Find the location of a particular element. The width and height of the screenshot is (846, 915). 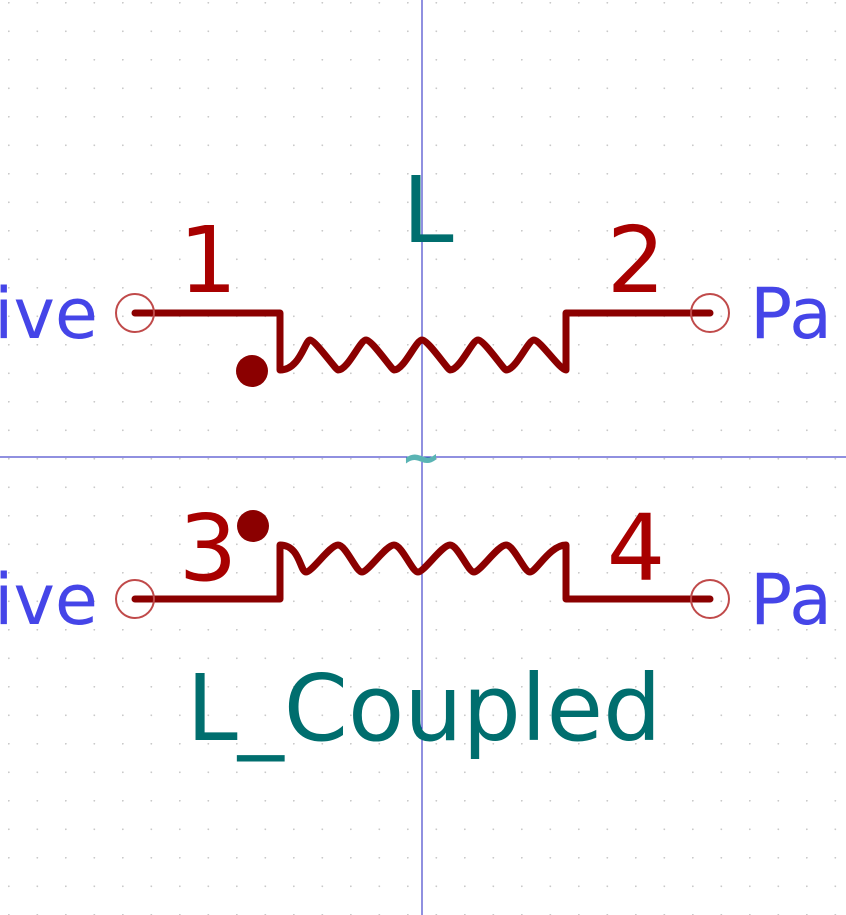

pin-1-number: 1 is located at coordinates (208, 260).